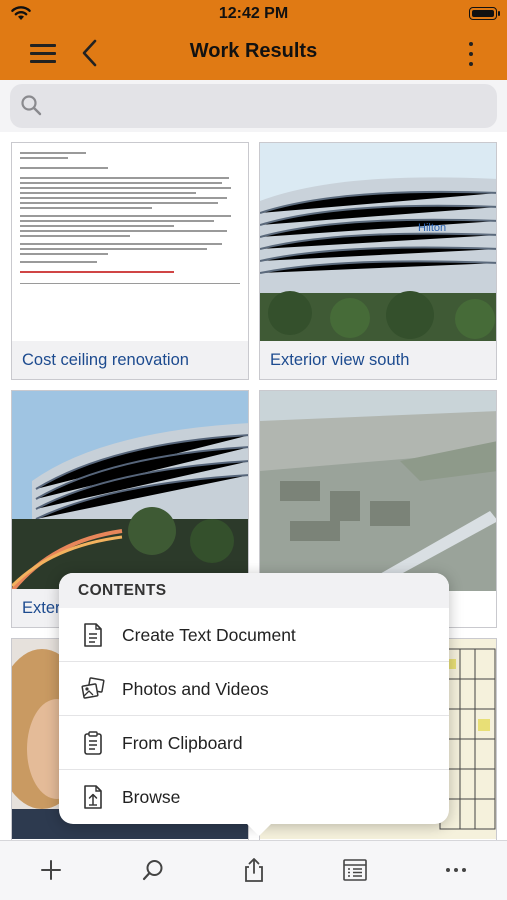  What do you see at coordinates (93, 743) in the screenshot?
I see `clipboard-icon` at bounding box center [93, 743].